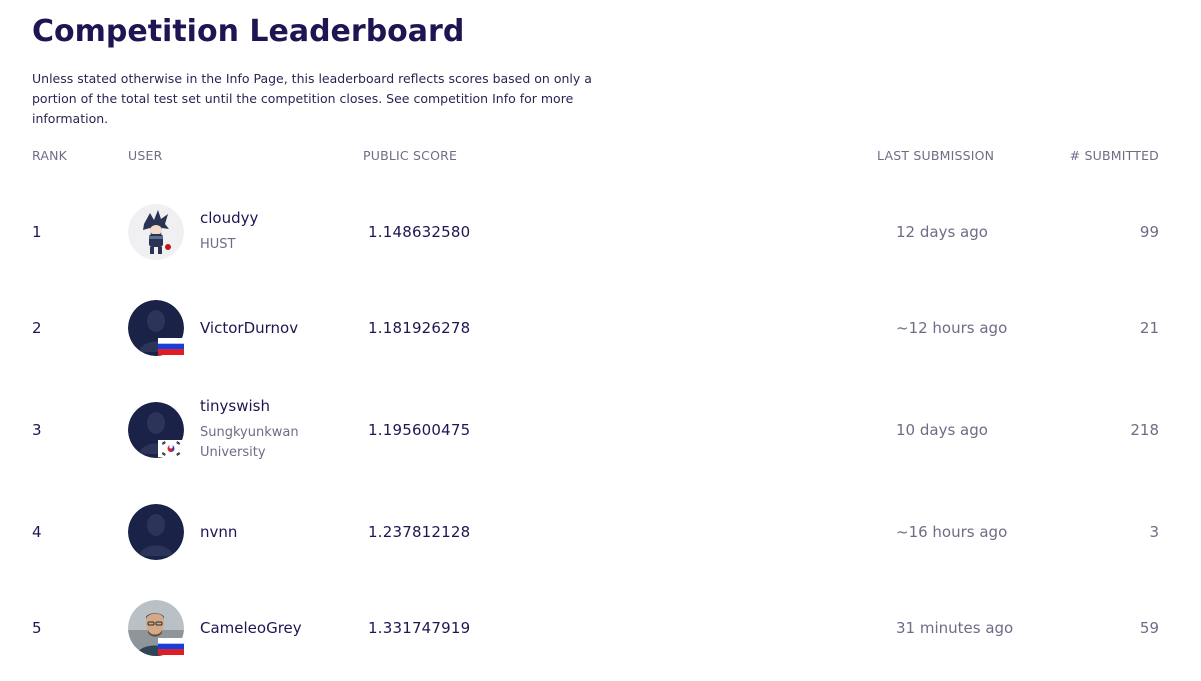 This screenshot has height=681, width=1201. Describe the element at coordinates (1149, 628) in the screenshot. I see `submission-count: 59` at that location.